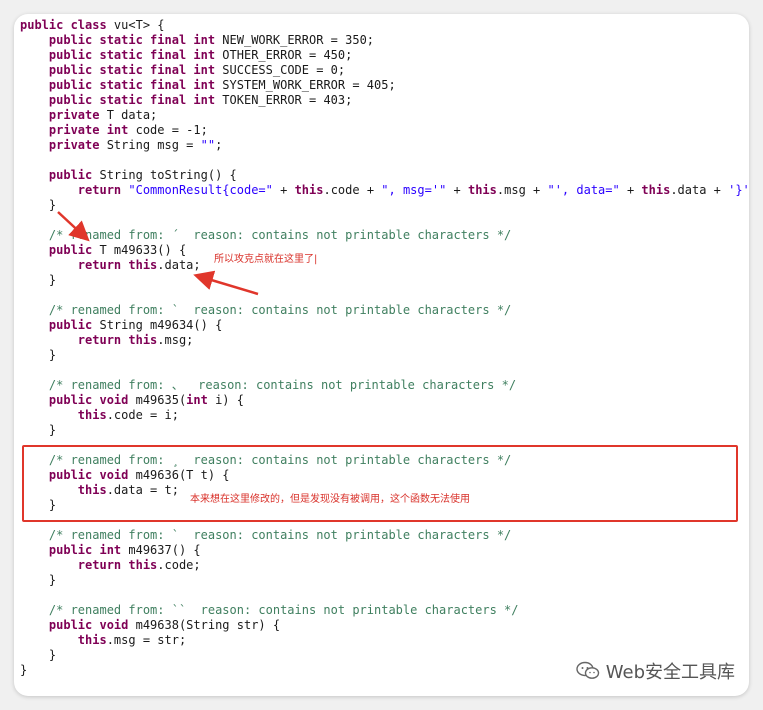  What do you see at coordinates (670, 672) in the screenshot?
I see `watermark-text: Web安全工具库` at bounding box center [670, 672].